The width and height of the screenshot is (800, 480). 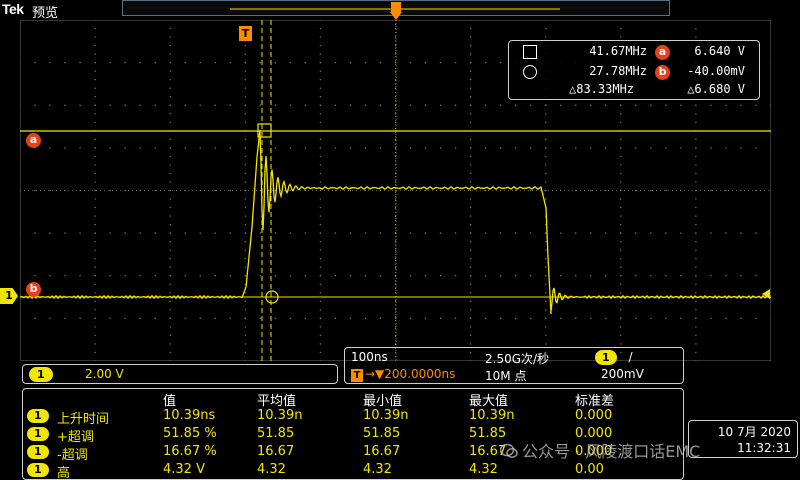 I want to click on trigger-position: →▼200.0000ns, so click(x=410, y=374).